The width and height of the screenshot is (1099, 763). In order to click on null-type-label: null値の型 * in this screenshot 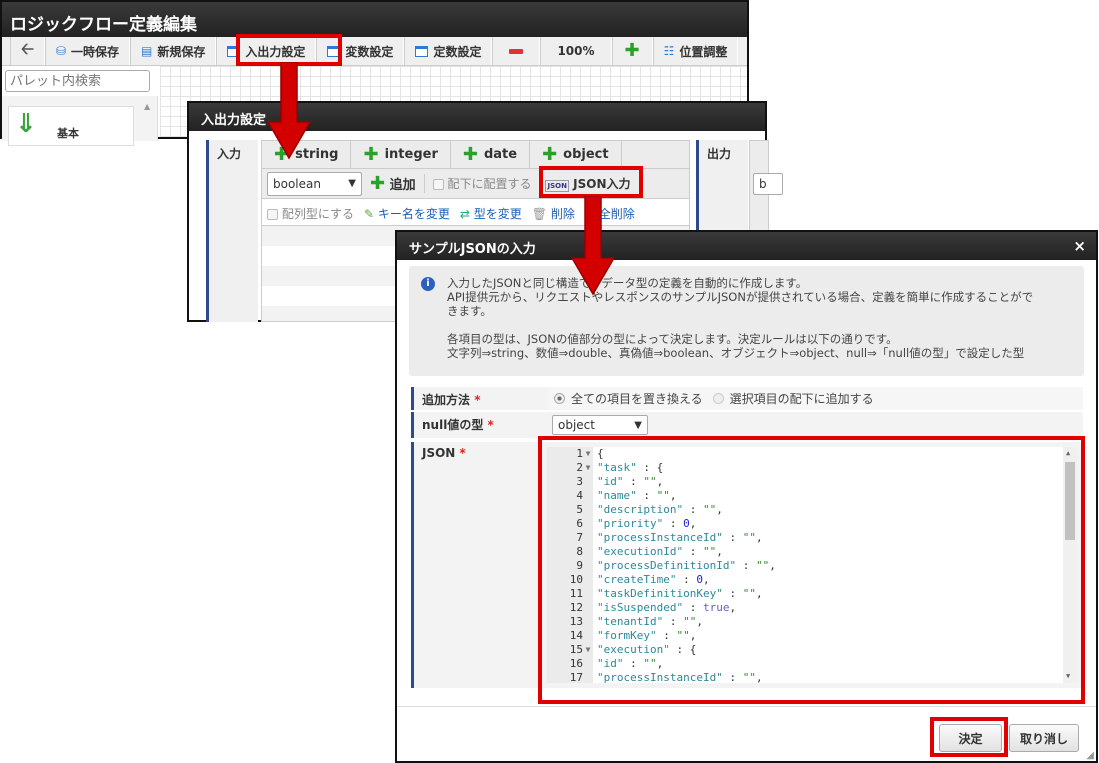, I will do `click(477, 425)`.